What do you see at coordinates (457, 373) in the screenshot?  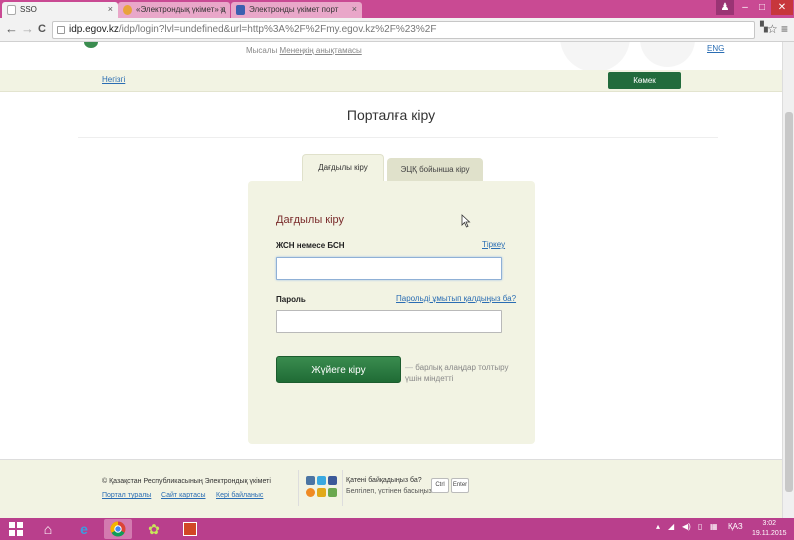 I see `required-text: барлық алаңдар толтыру үшін міндетті` at bounding box center [457, 373].